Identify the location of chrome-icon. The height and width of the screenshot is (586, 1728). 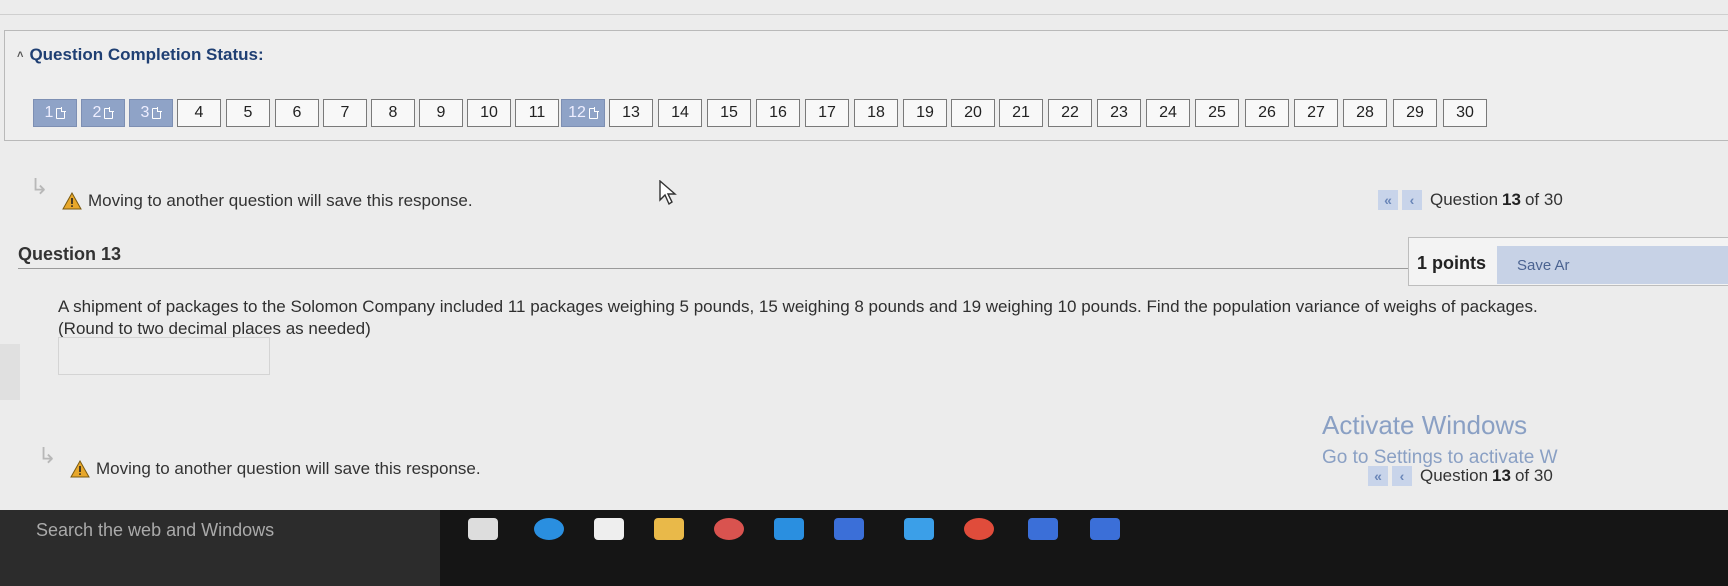
(729, 529).